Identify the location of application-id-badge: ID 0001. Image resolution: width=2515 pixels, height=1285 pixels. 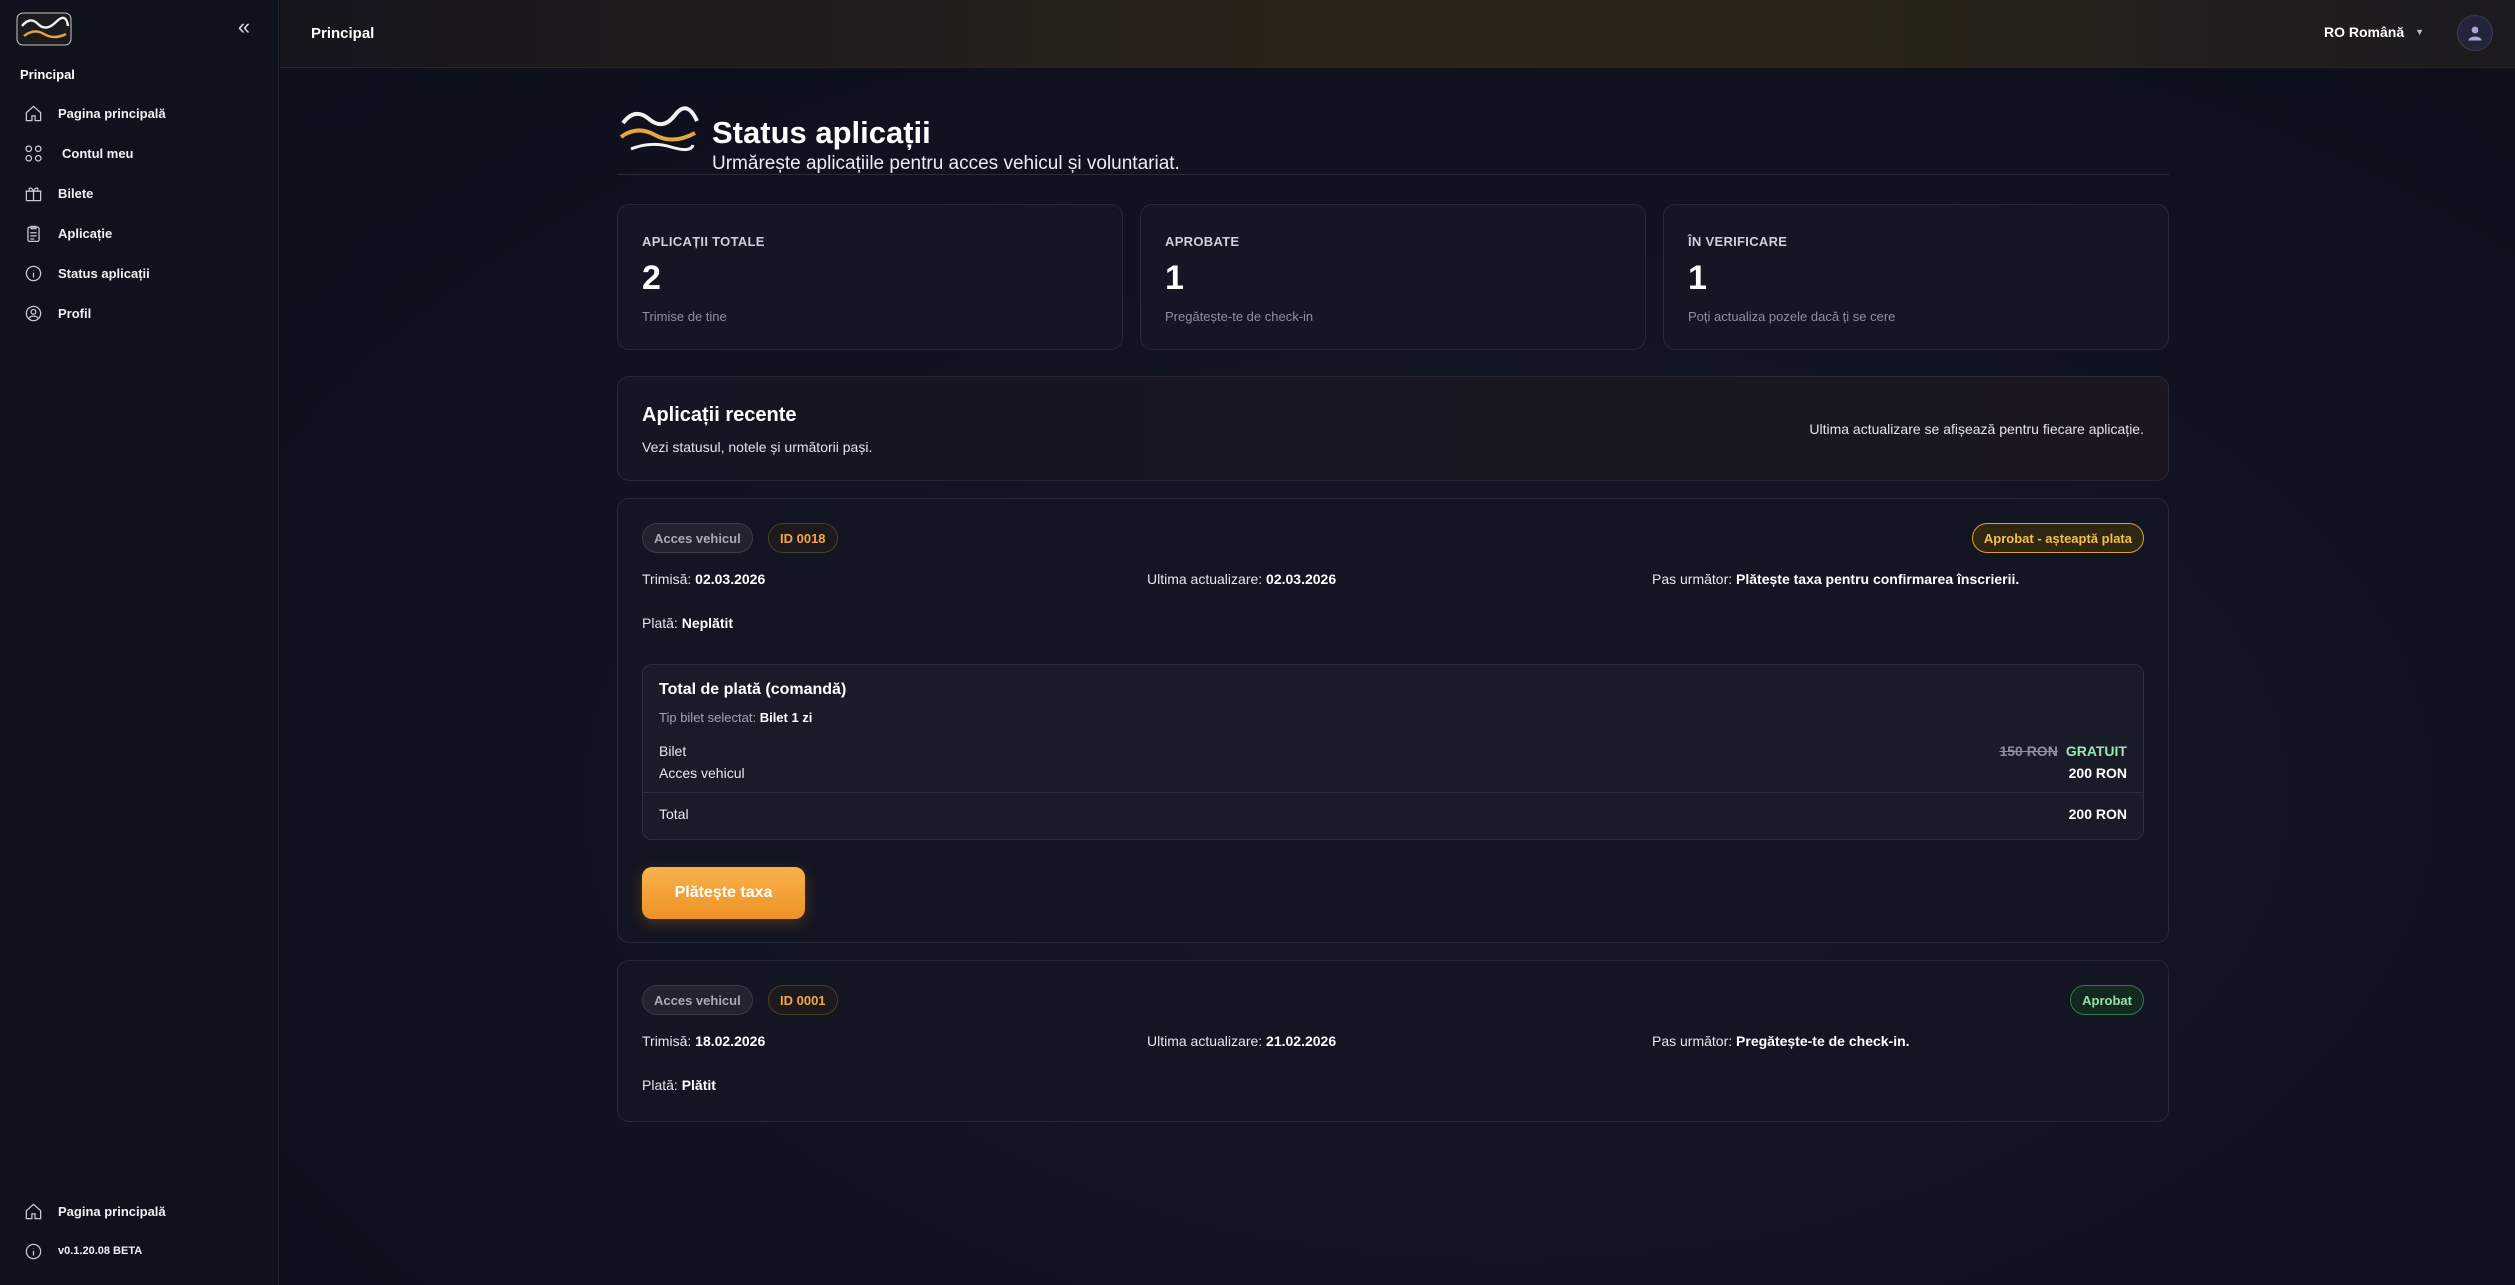
(803, 1000).